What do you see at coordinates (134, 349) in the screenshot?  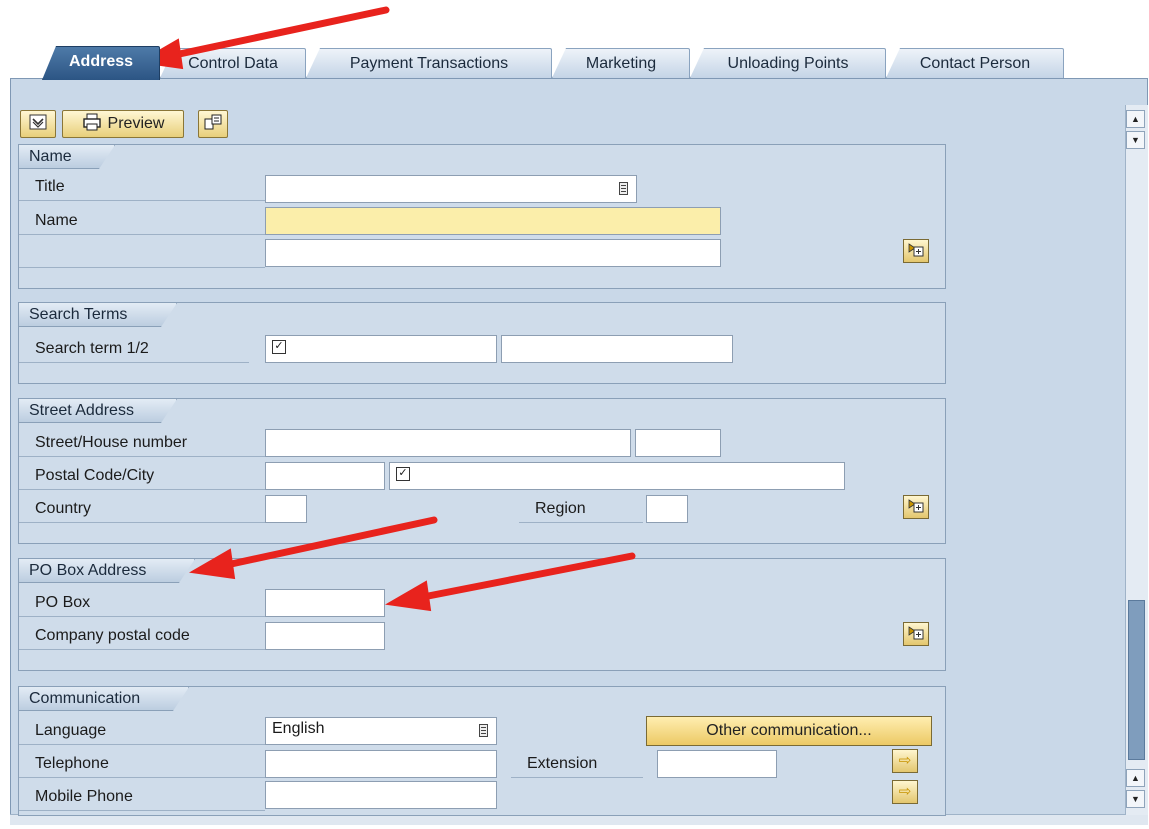 I see `search-term-label: Search term 1/2` at bounding box center [134, 349].